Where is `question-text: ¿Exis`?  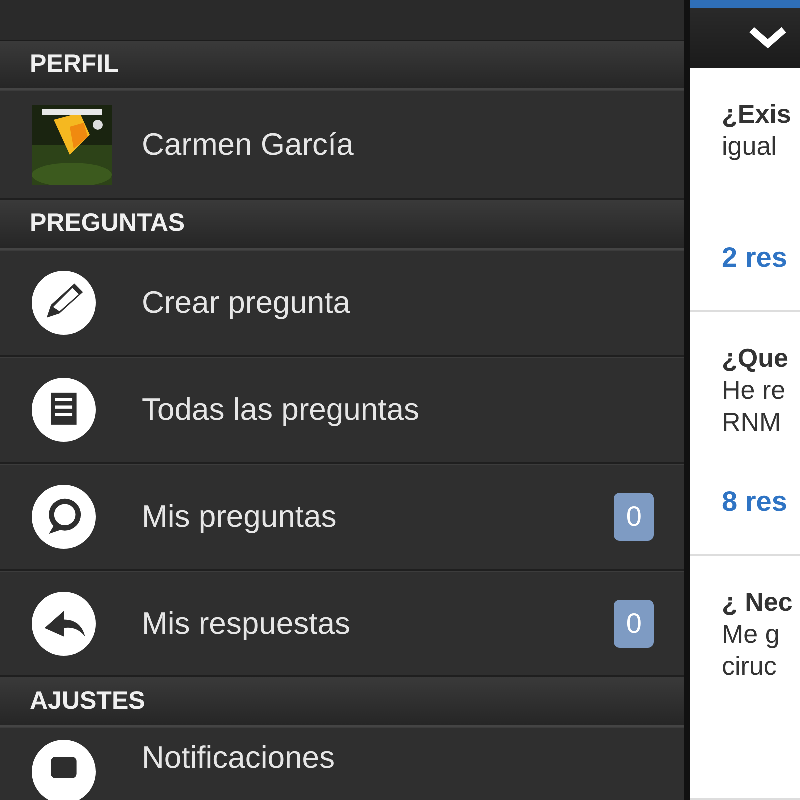 question-text: ¿Exis is located at coordinates (757, 114).